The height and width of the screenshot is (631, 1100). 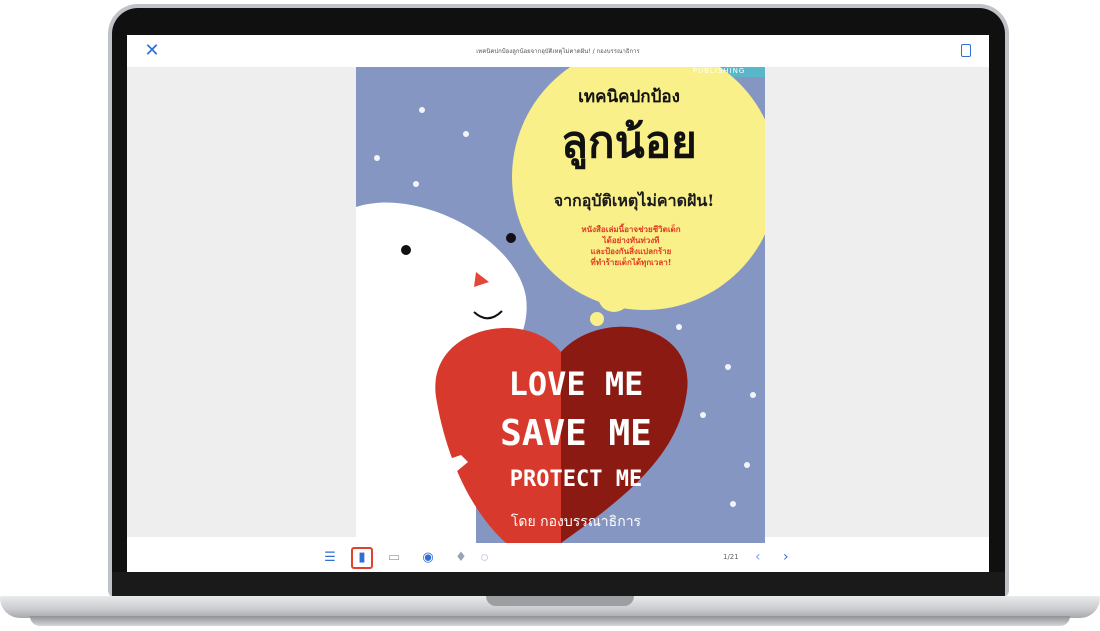 I want to click on double-page-icon: ▭, so click(x=394, y=558).